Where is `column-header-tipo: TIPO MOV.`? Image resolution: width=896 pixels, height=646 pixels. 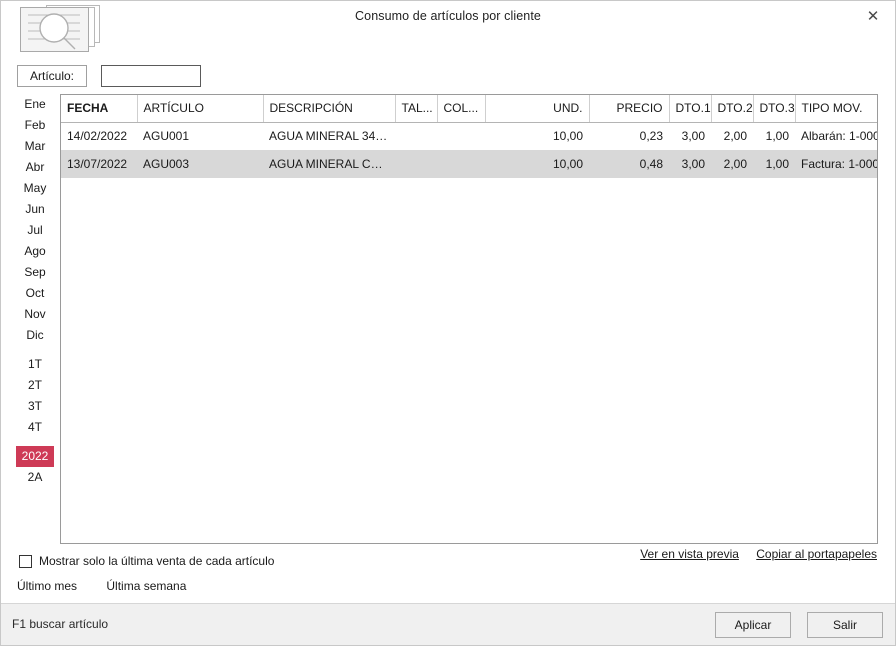 column-header-tipo: TIPO MOV. is located at coordinates (836, 109).